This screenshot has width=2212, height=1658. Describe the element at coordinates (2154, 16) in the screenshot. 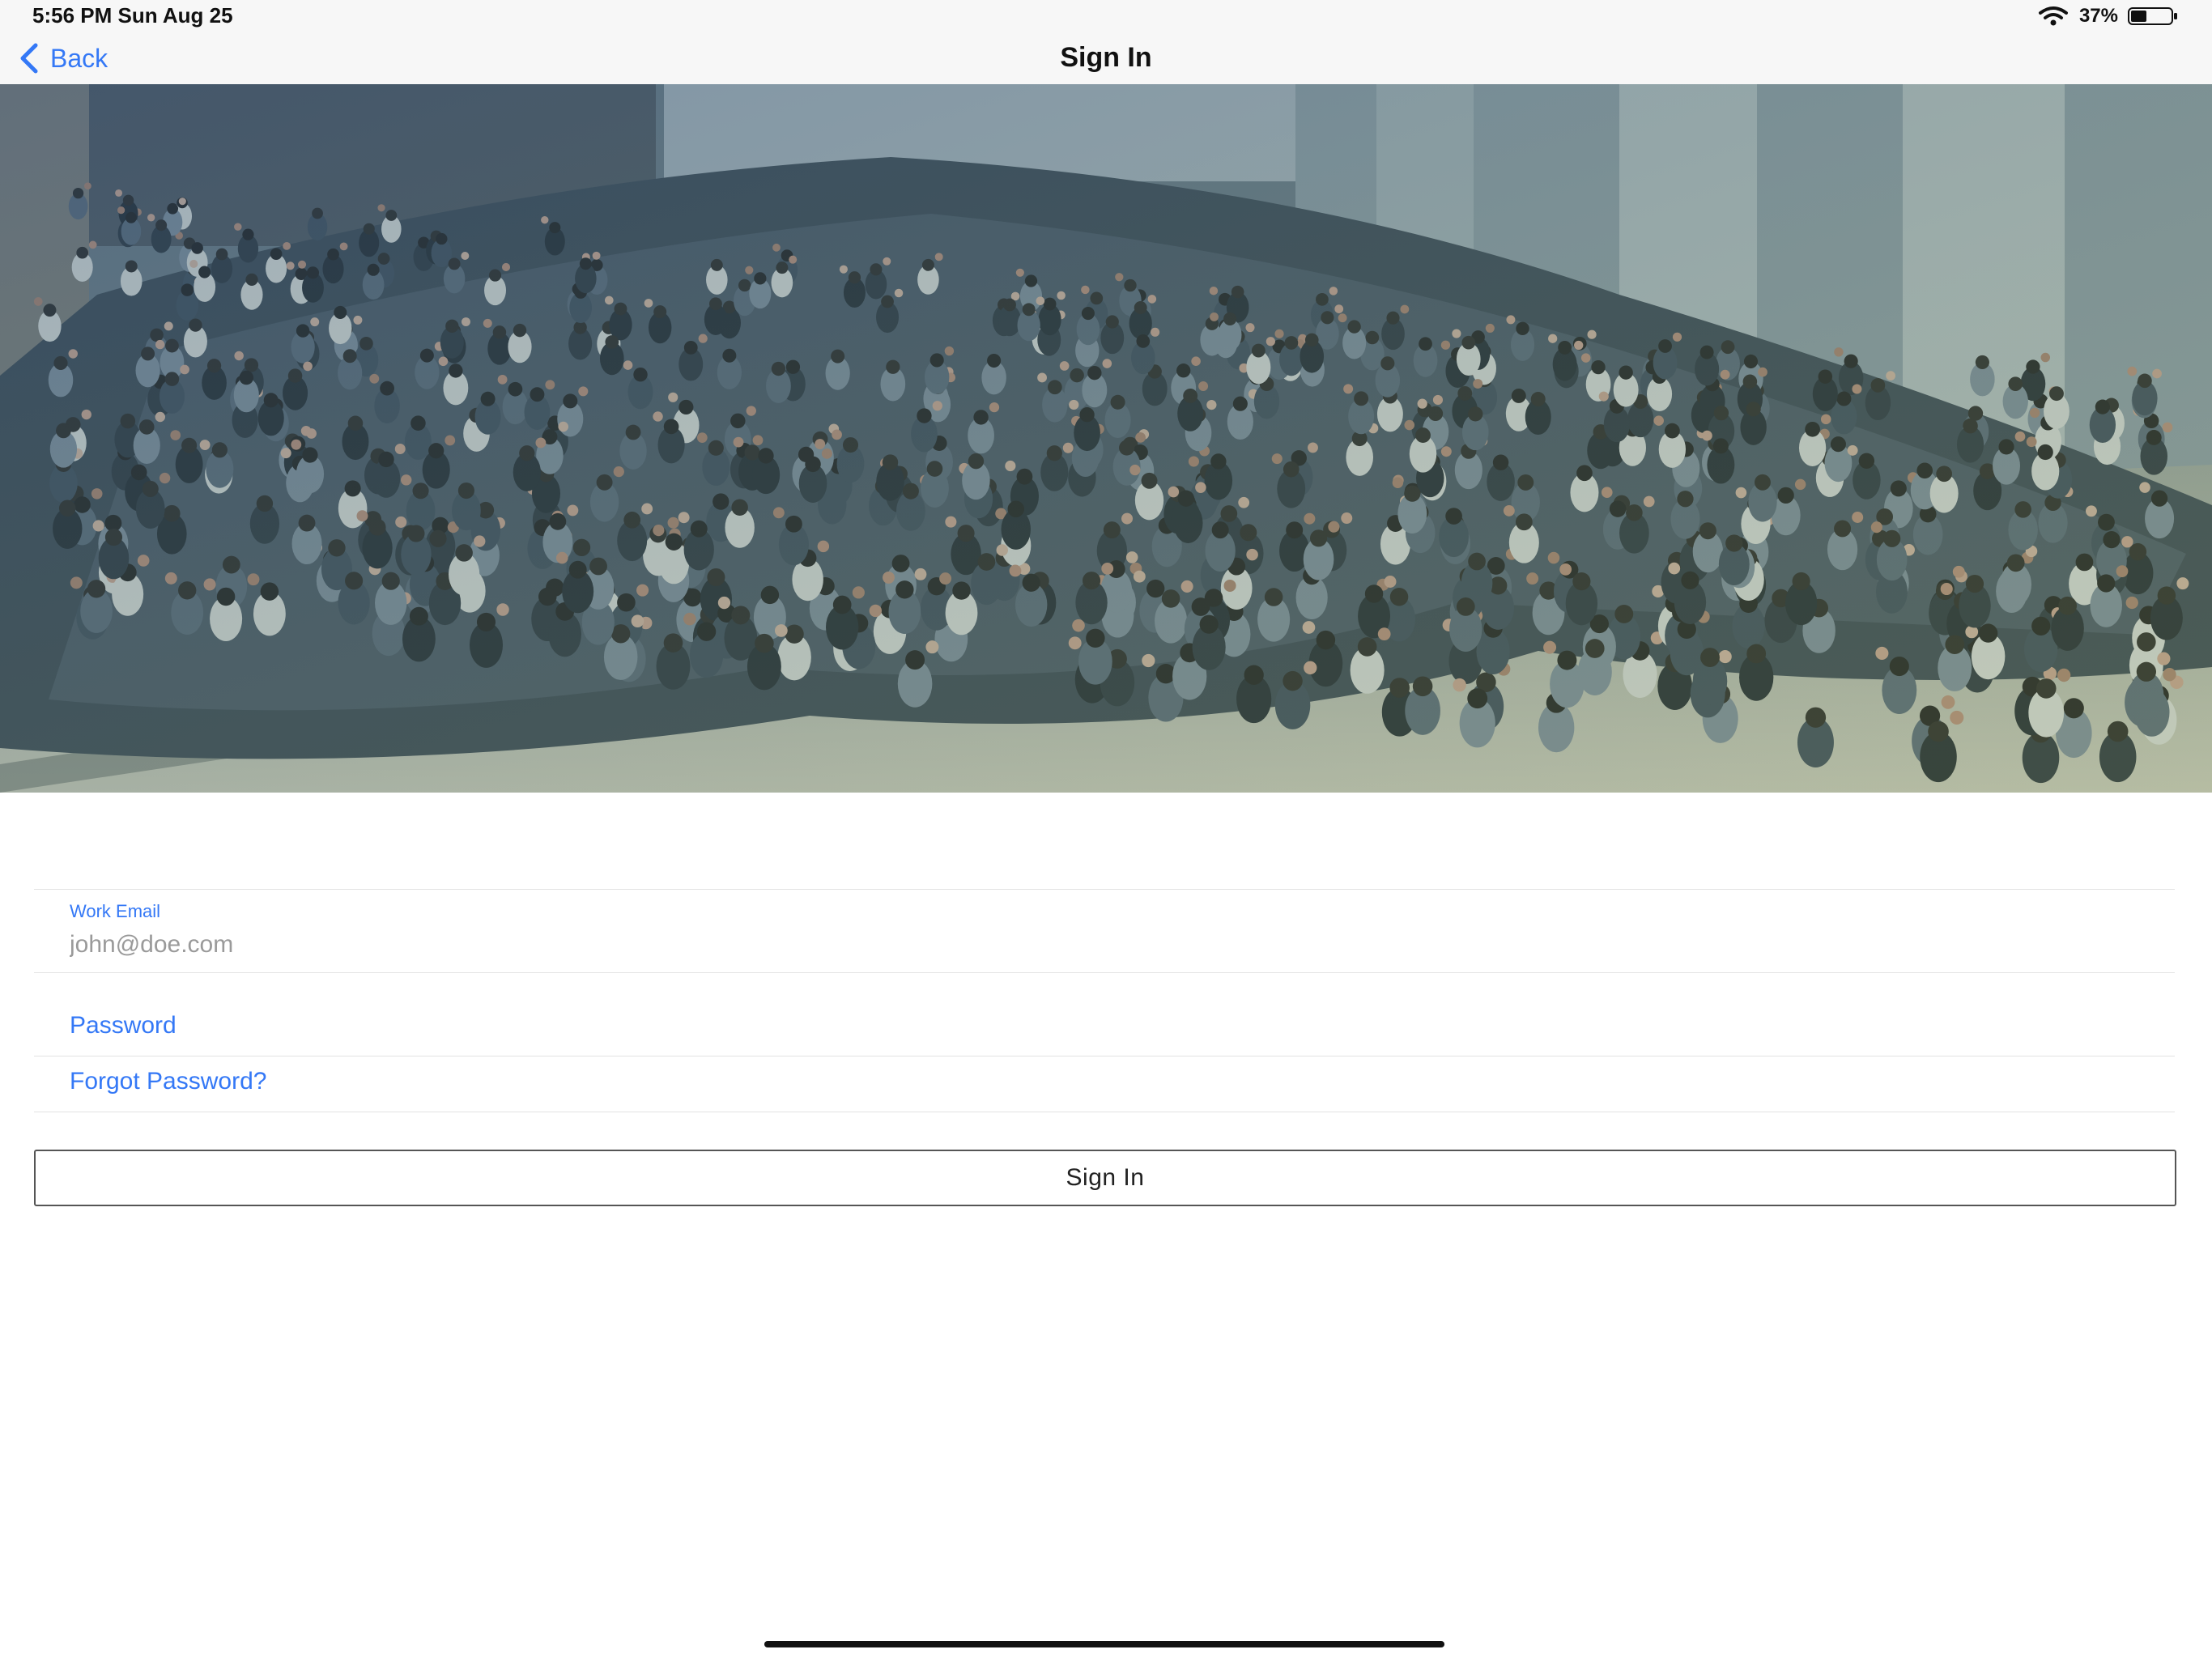

I see `battery-icon` at that location.